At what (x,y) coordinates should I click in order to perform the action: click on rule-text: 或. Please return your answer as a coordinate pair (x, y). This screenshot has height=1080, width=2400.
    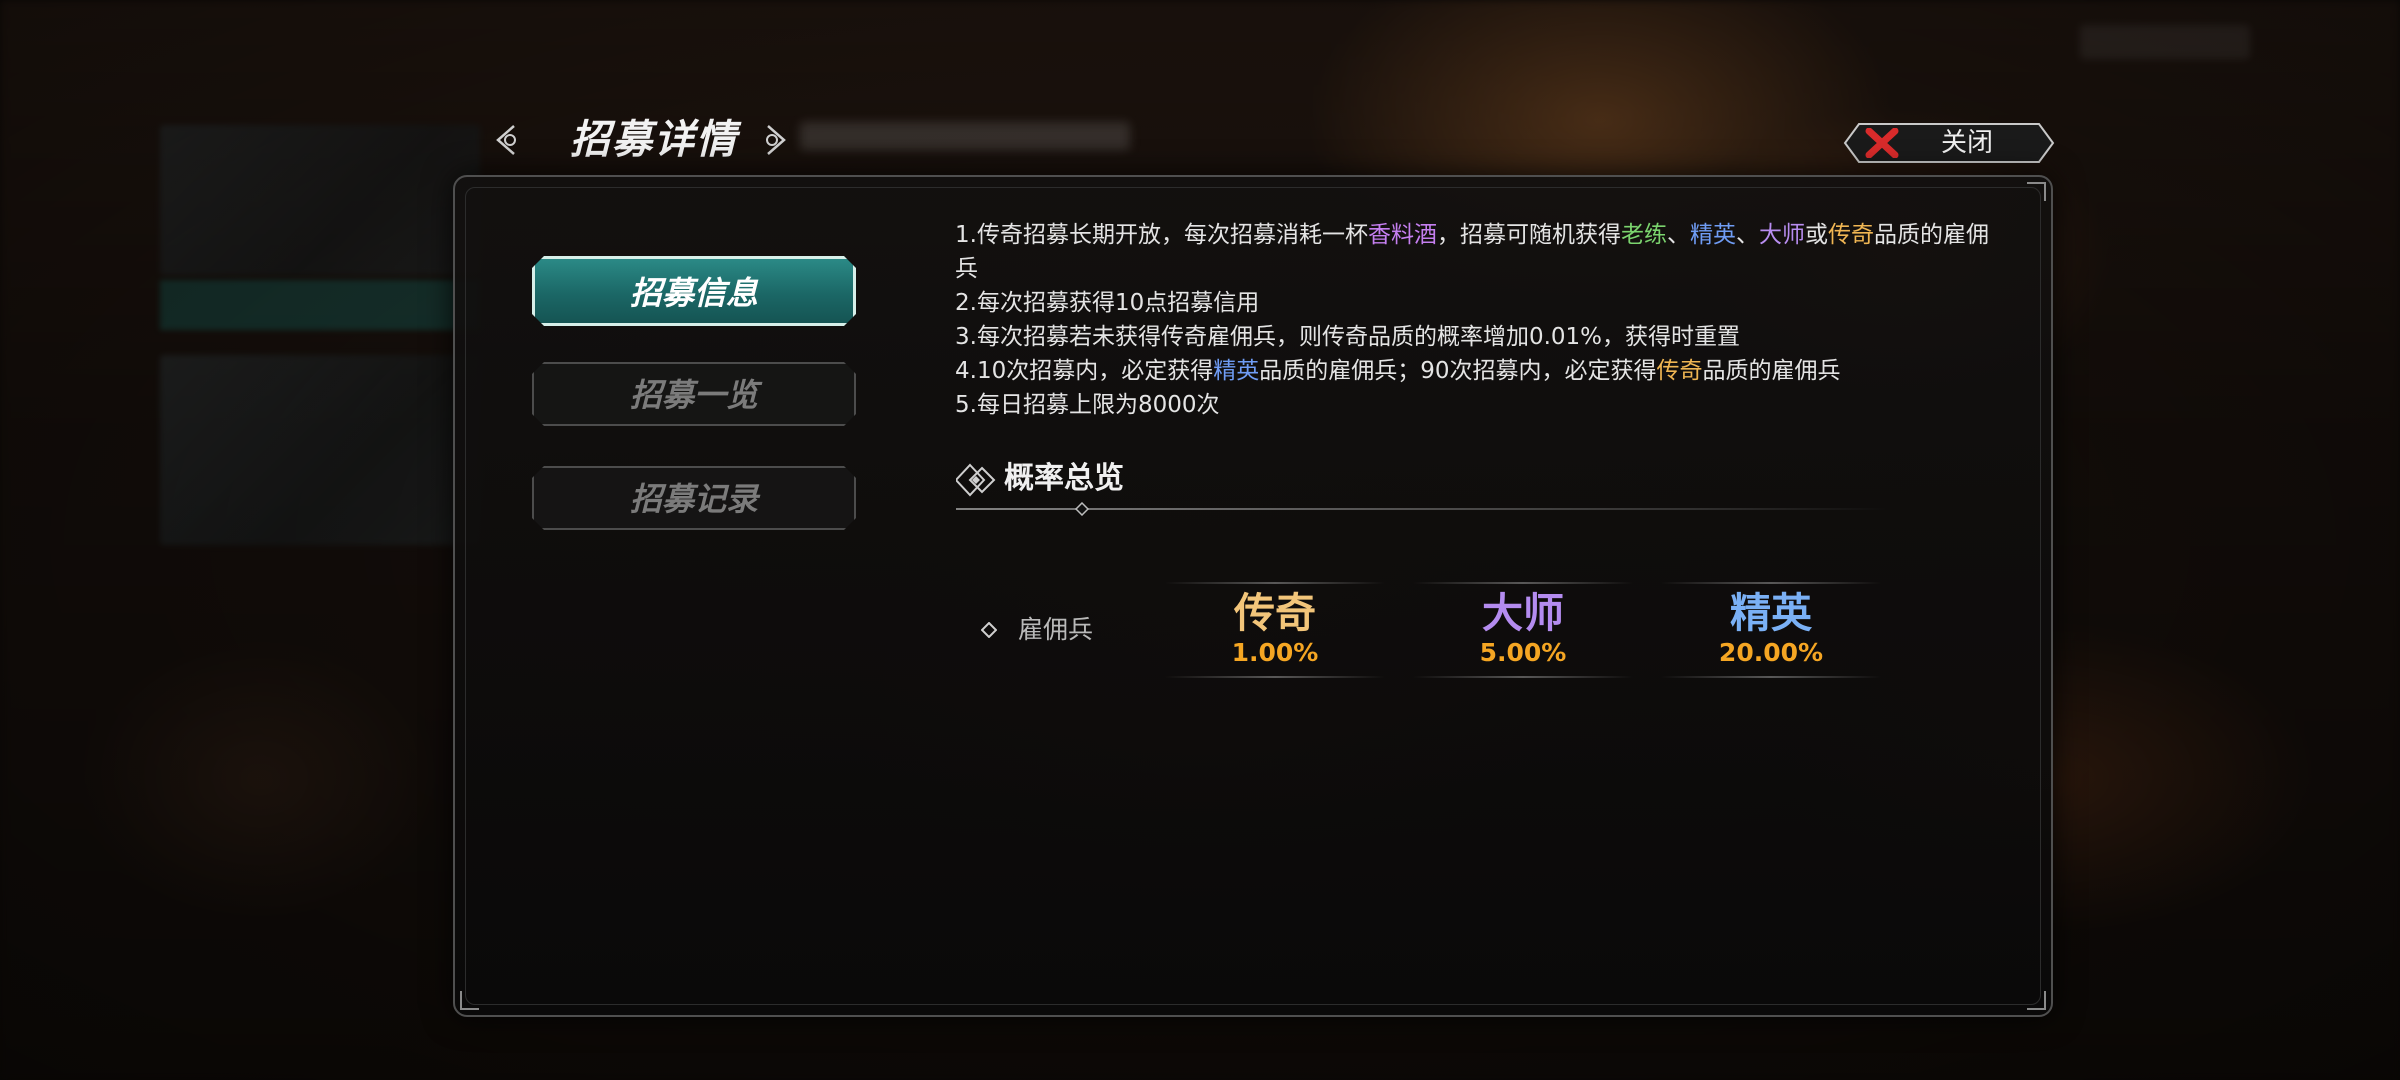
    Looking at the image, I should click on (1816, 235).